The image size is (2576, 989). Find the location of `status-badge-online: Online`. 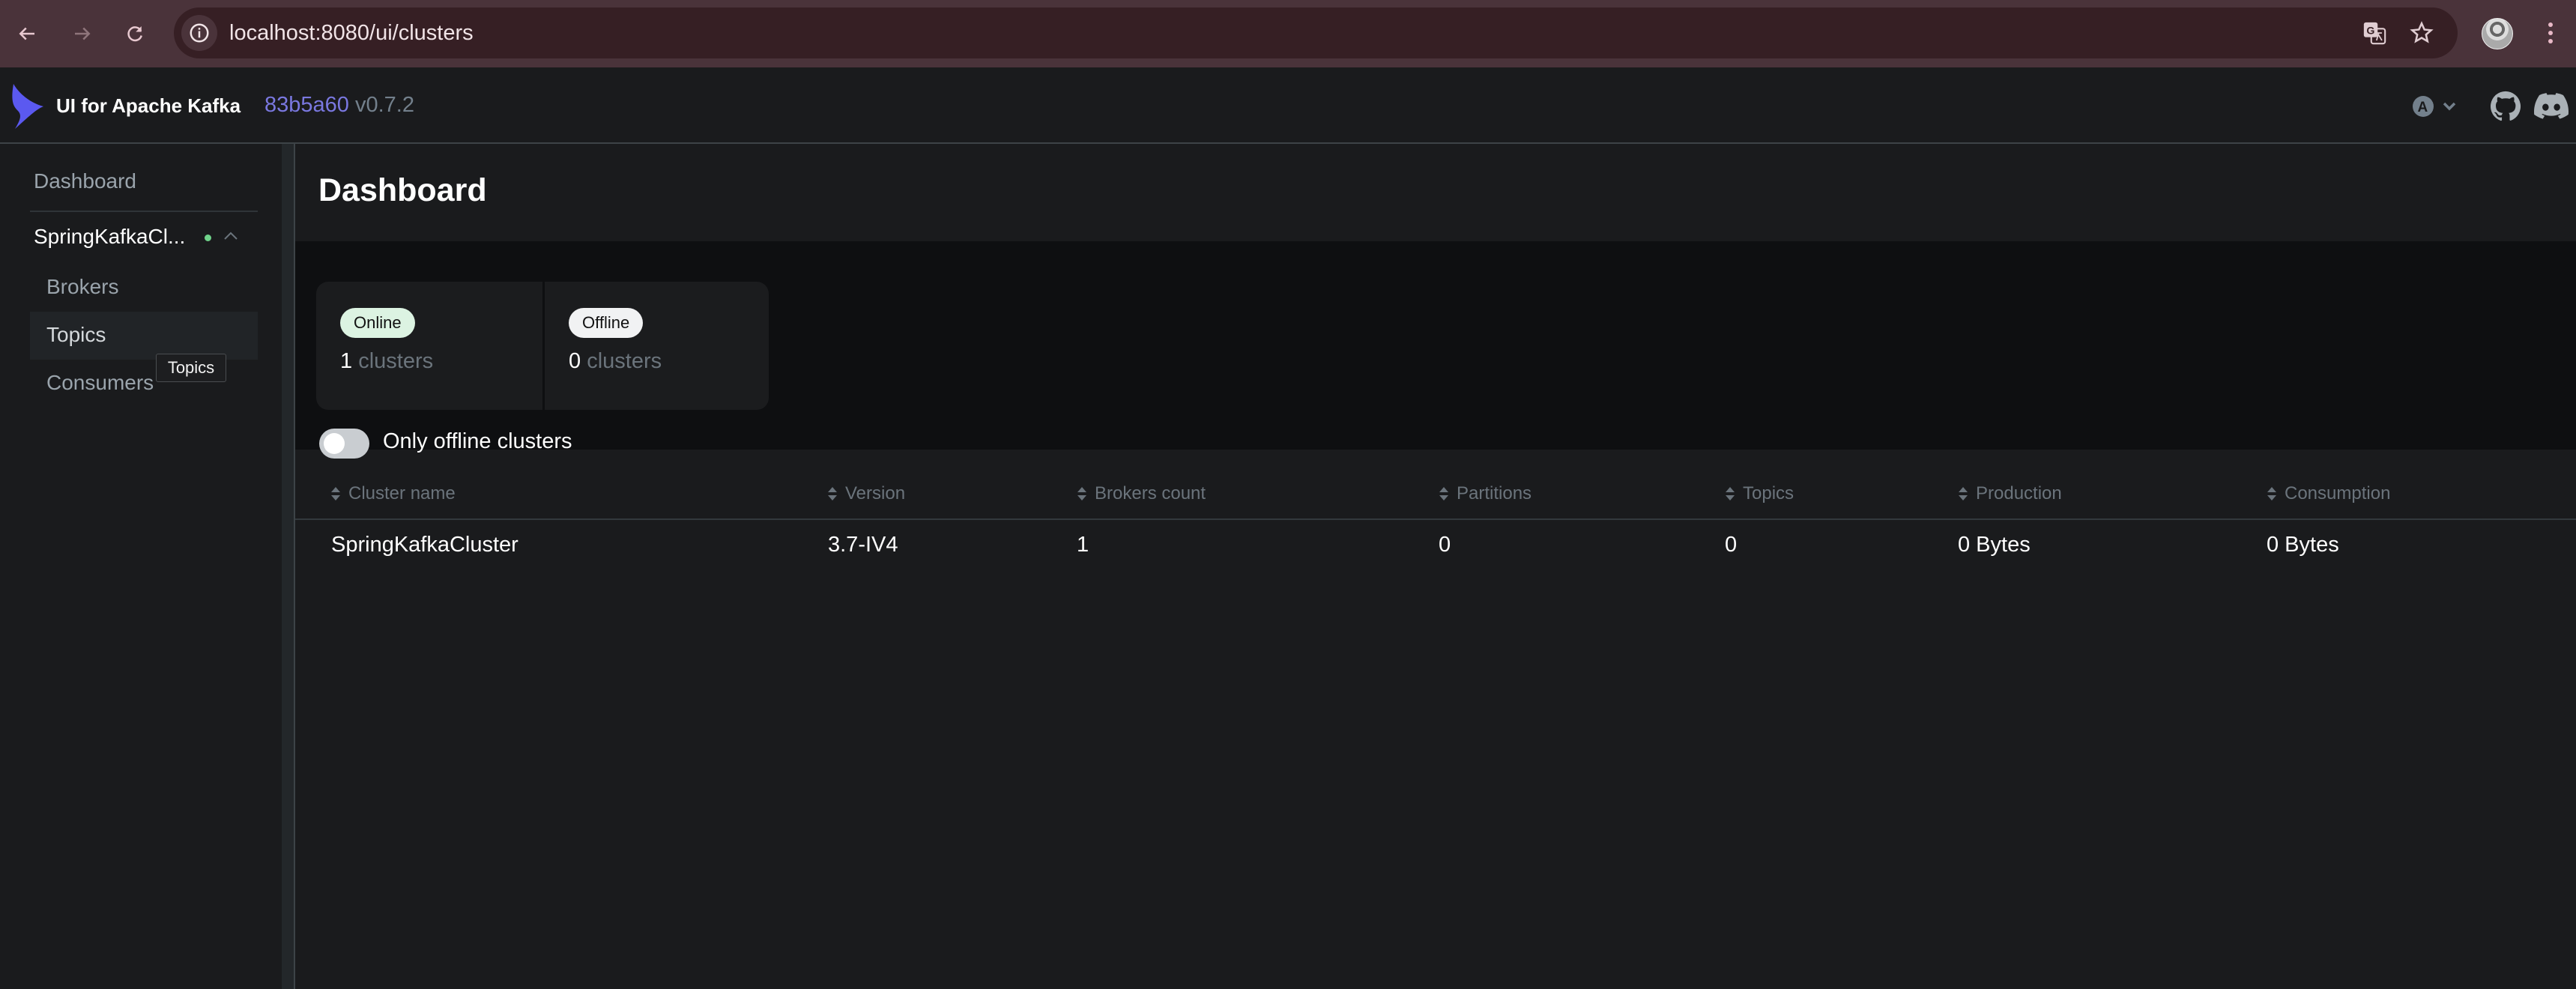

status-badge-online: Online is located at coordinates (377, 323).